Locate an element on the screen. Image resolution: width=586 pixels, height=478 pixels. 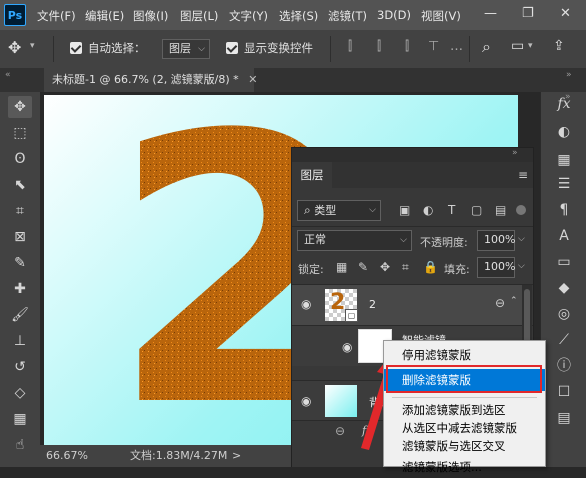
auto-select-checkbox is located at coordinates (76, 48).